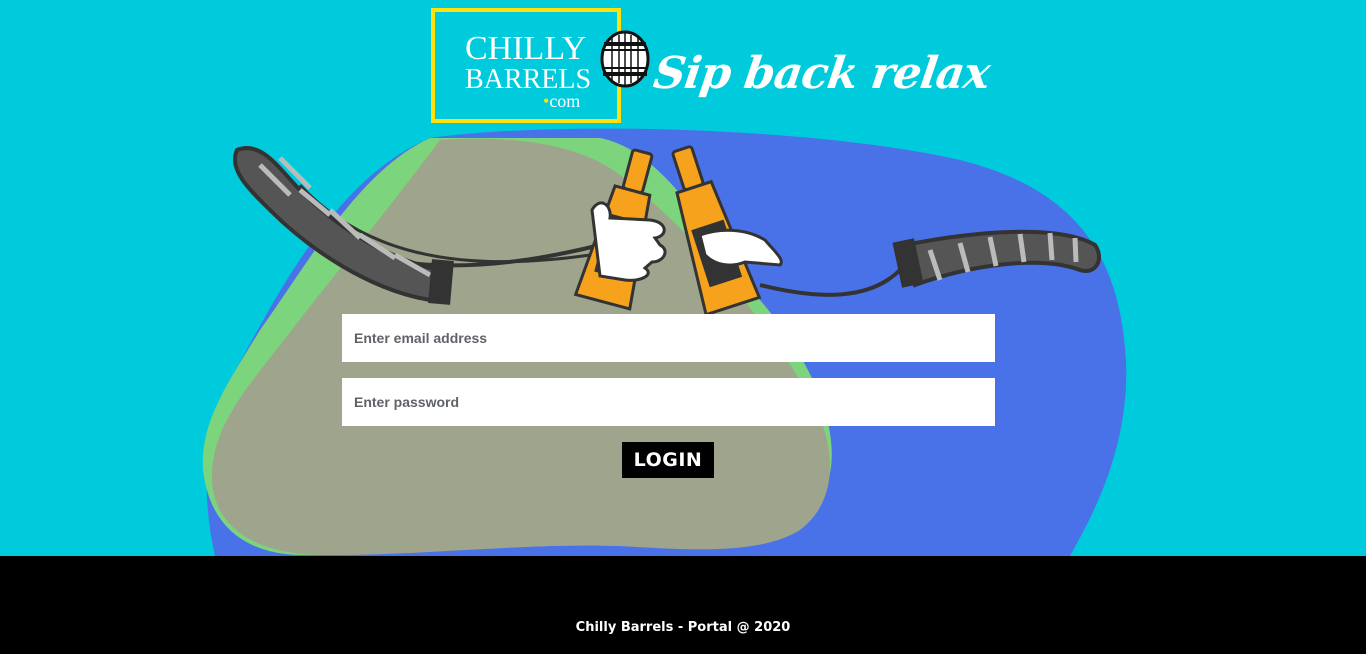 The image size is (1366, 654). I want to click on footer-copyright: Chilly Barrels - Portal @ 2020, so click(683, 627).